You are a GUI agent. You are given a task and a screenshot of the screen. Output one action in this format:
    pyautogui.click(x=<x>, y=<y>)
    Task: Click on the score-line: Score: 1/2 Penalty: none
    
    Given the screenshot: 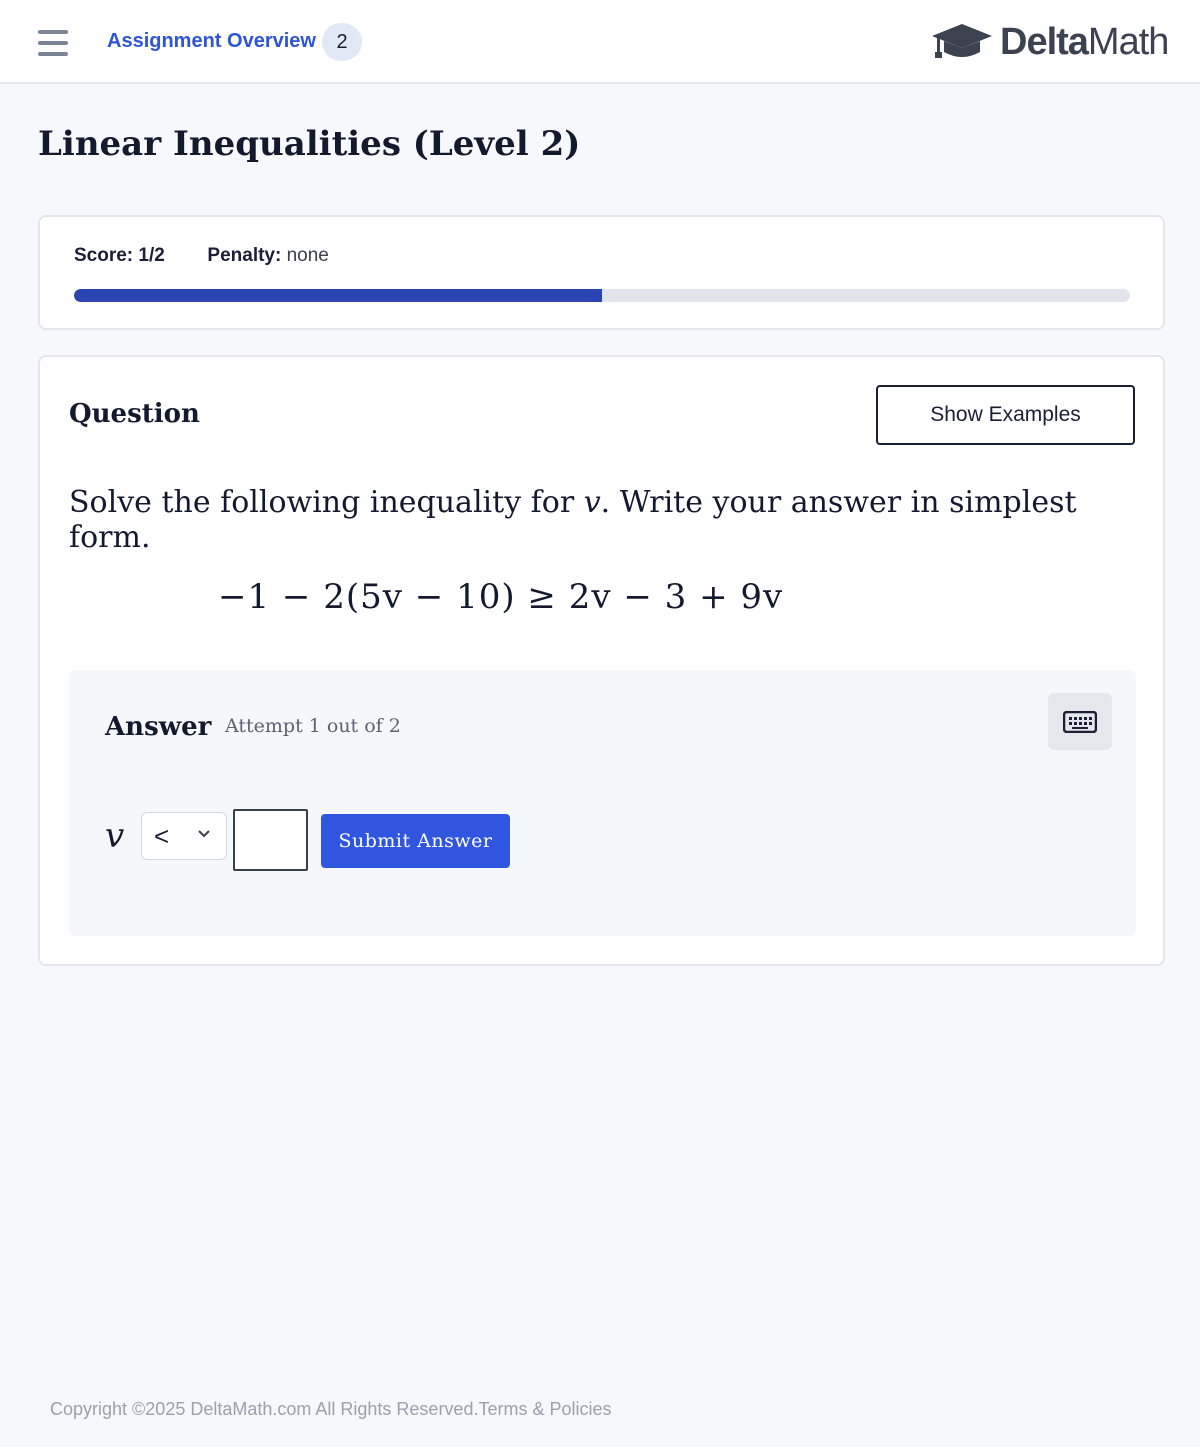 What is the action you would take?
    pyautogui.click(x=201, y=256)
    